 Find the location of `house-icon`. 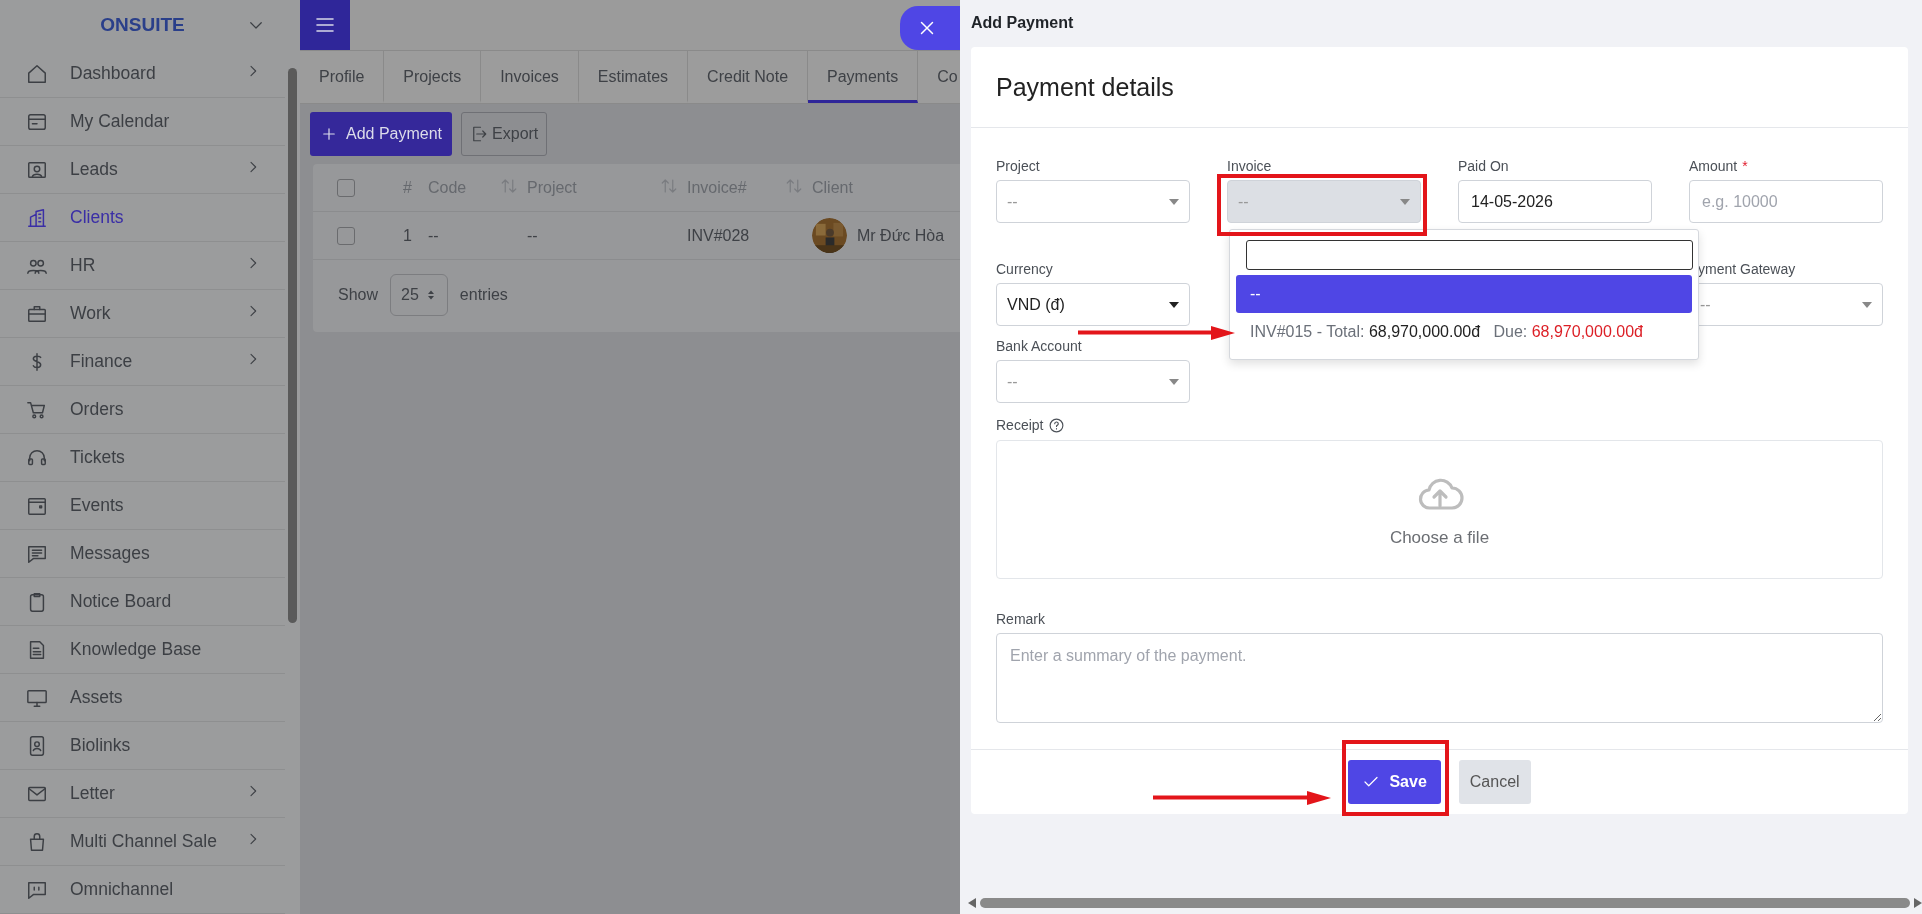

house-icon is located at coordinates (37, 73).